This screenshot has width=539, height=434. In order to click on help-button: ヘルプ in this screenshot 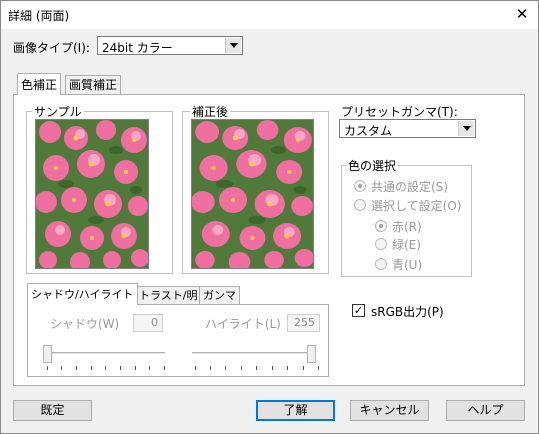, I will do `click(485, 410)`.